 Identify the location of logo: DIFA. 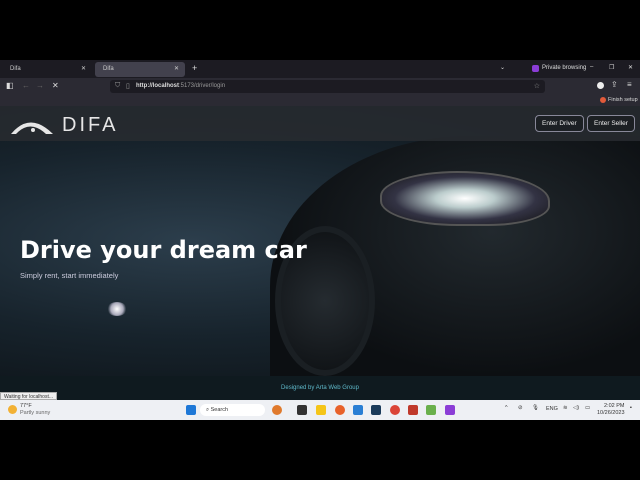
(64, 125).